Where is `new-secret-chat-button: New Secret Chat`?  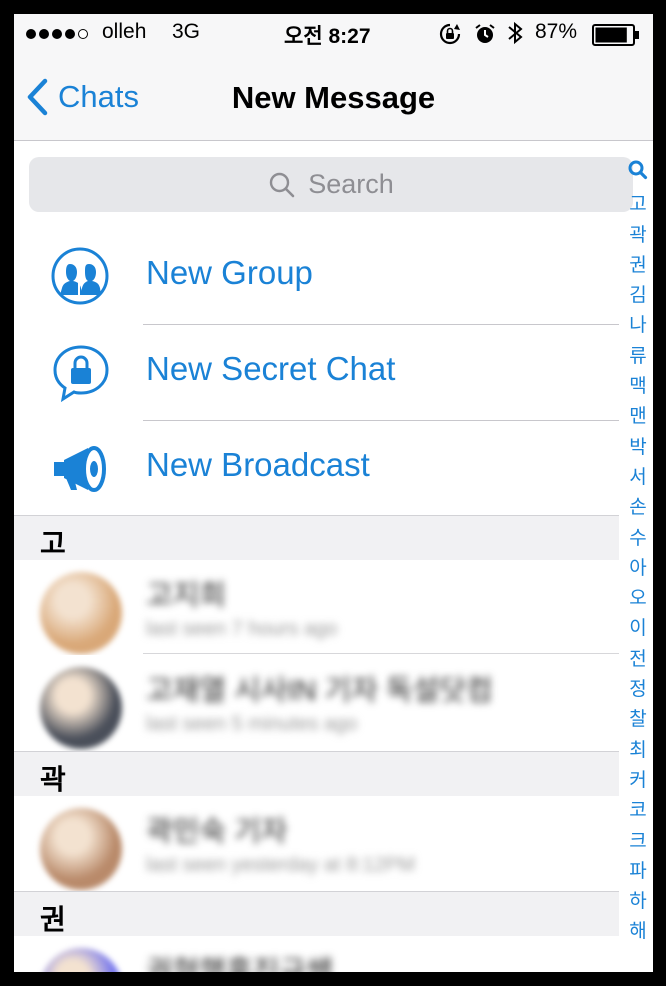
new-secret-chat-button: New Secret Chat is located at coordinates (316, 371).